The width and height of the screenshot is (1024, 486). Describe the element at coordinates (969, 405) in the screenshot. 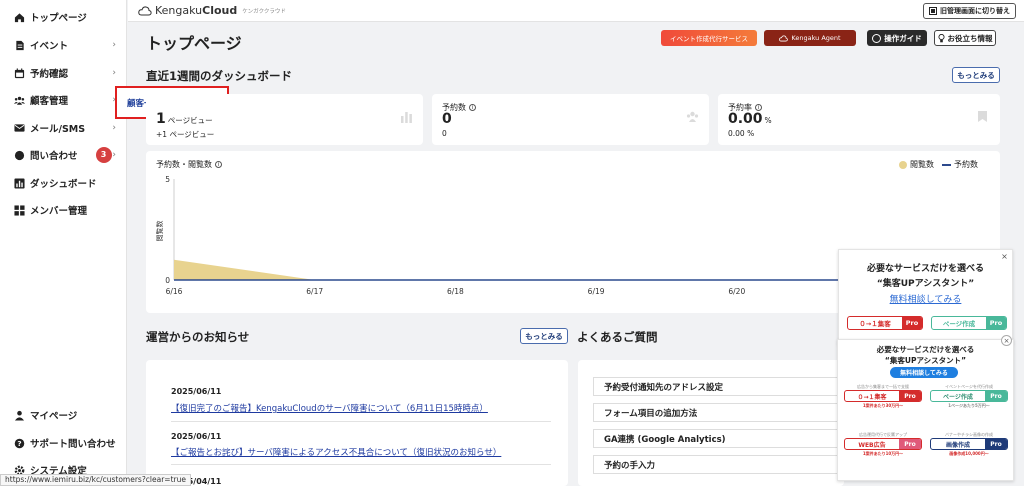

I see `service-price: 1ページあたり5万円〜` at that location.